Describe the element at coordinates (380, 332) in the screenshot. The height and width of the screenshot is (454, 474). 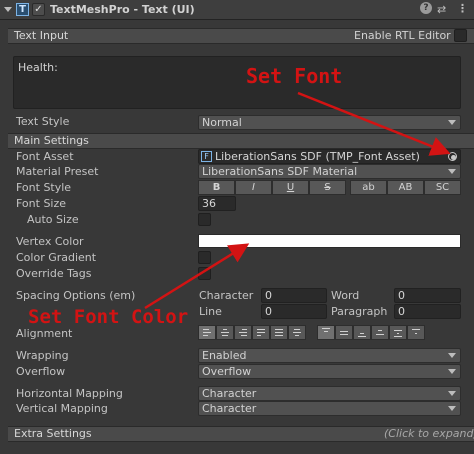
I see `align-baseline-icon` at that location.